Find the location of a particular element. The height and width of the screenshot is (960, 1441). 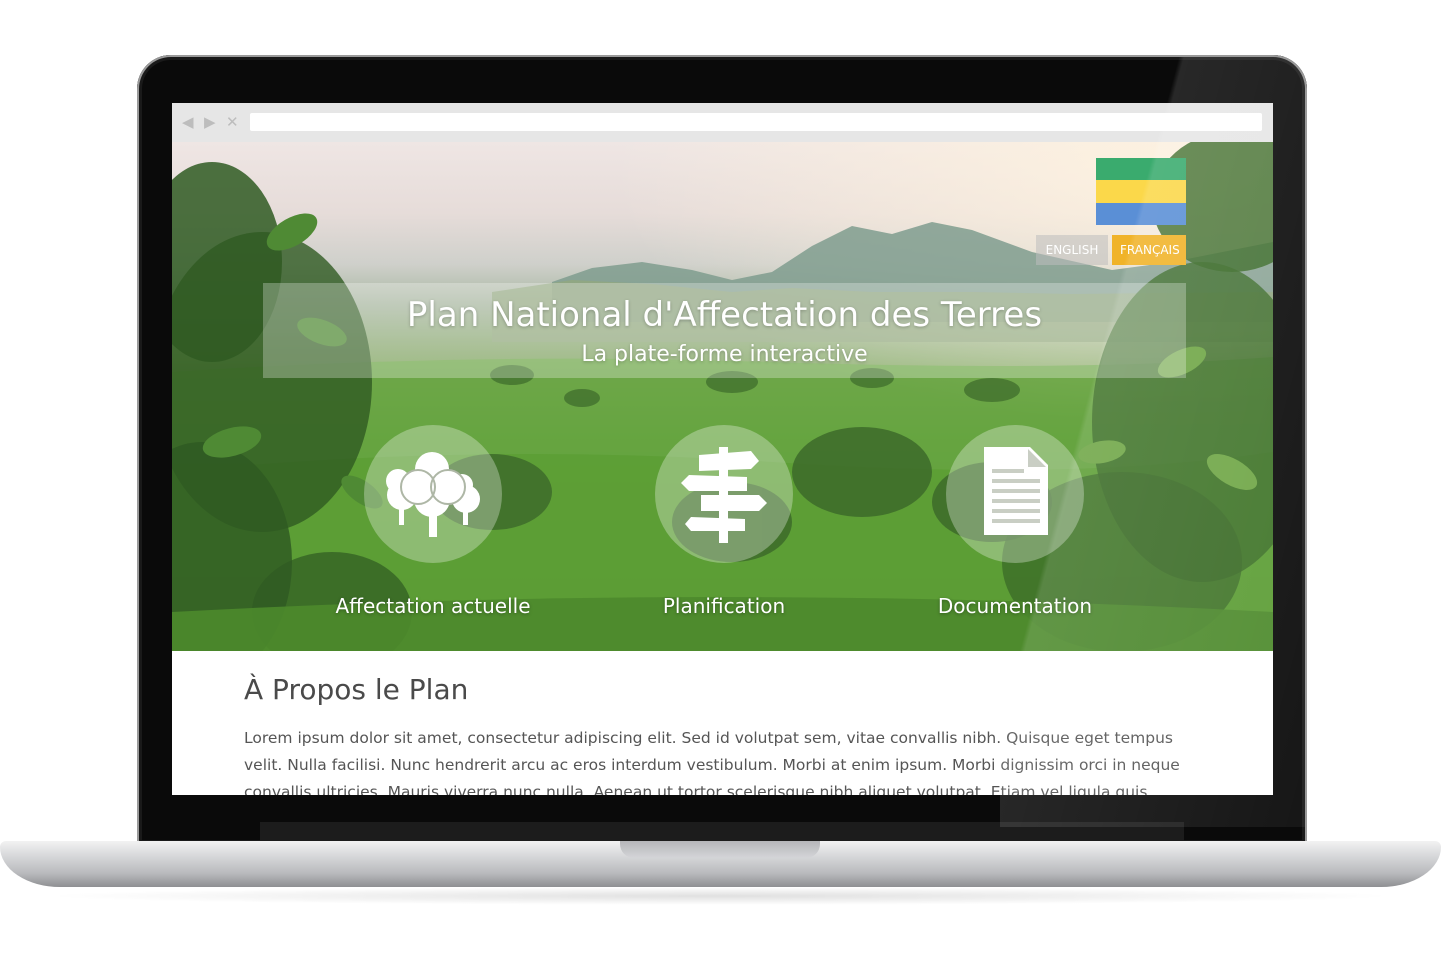

feature-documentation: Documentation is located at coordinates (1015, 522).